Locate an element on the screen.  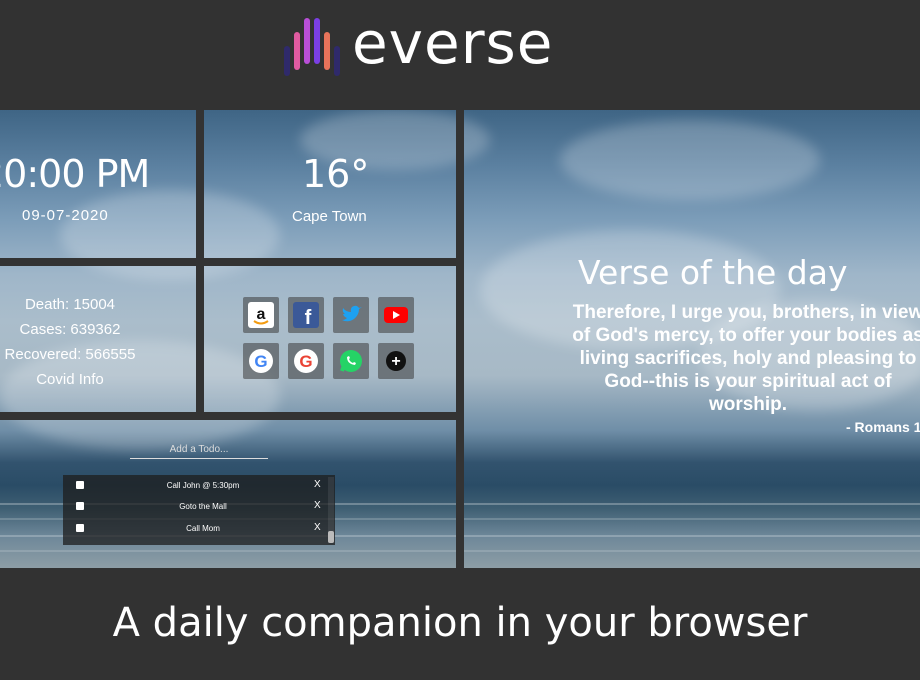
add-shortcut-icon: + is located at coordinates (396, 361).